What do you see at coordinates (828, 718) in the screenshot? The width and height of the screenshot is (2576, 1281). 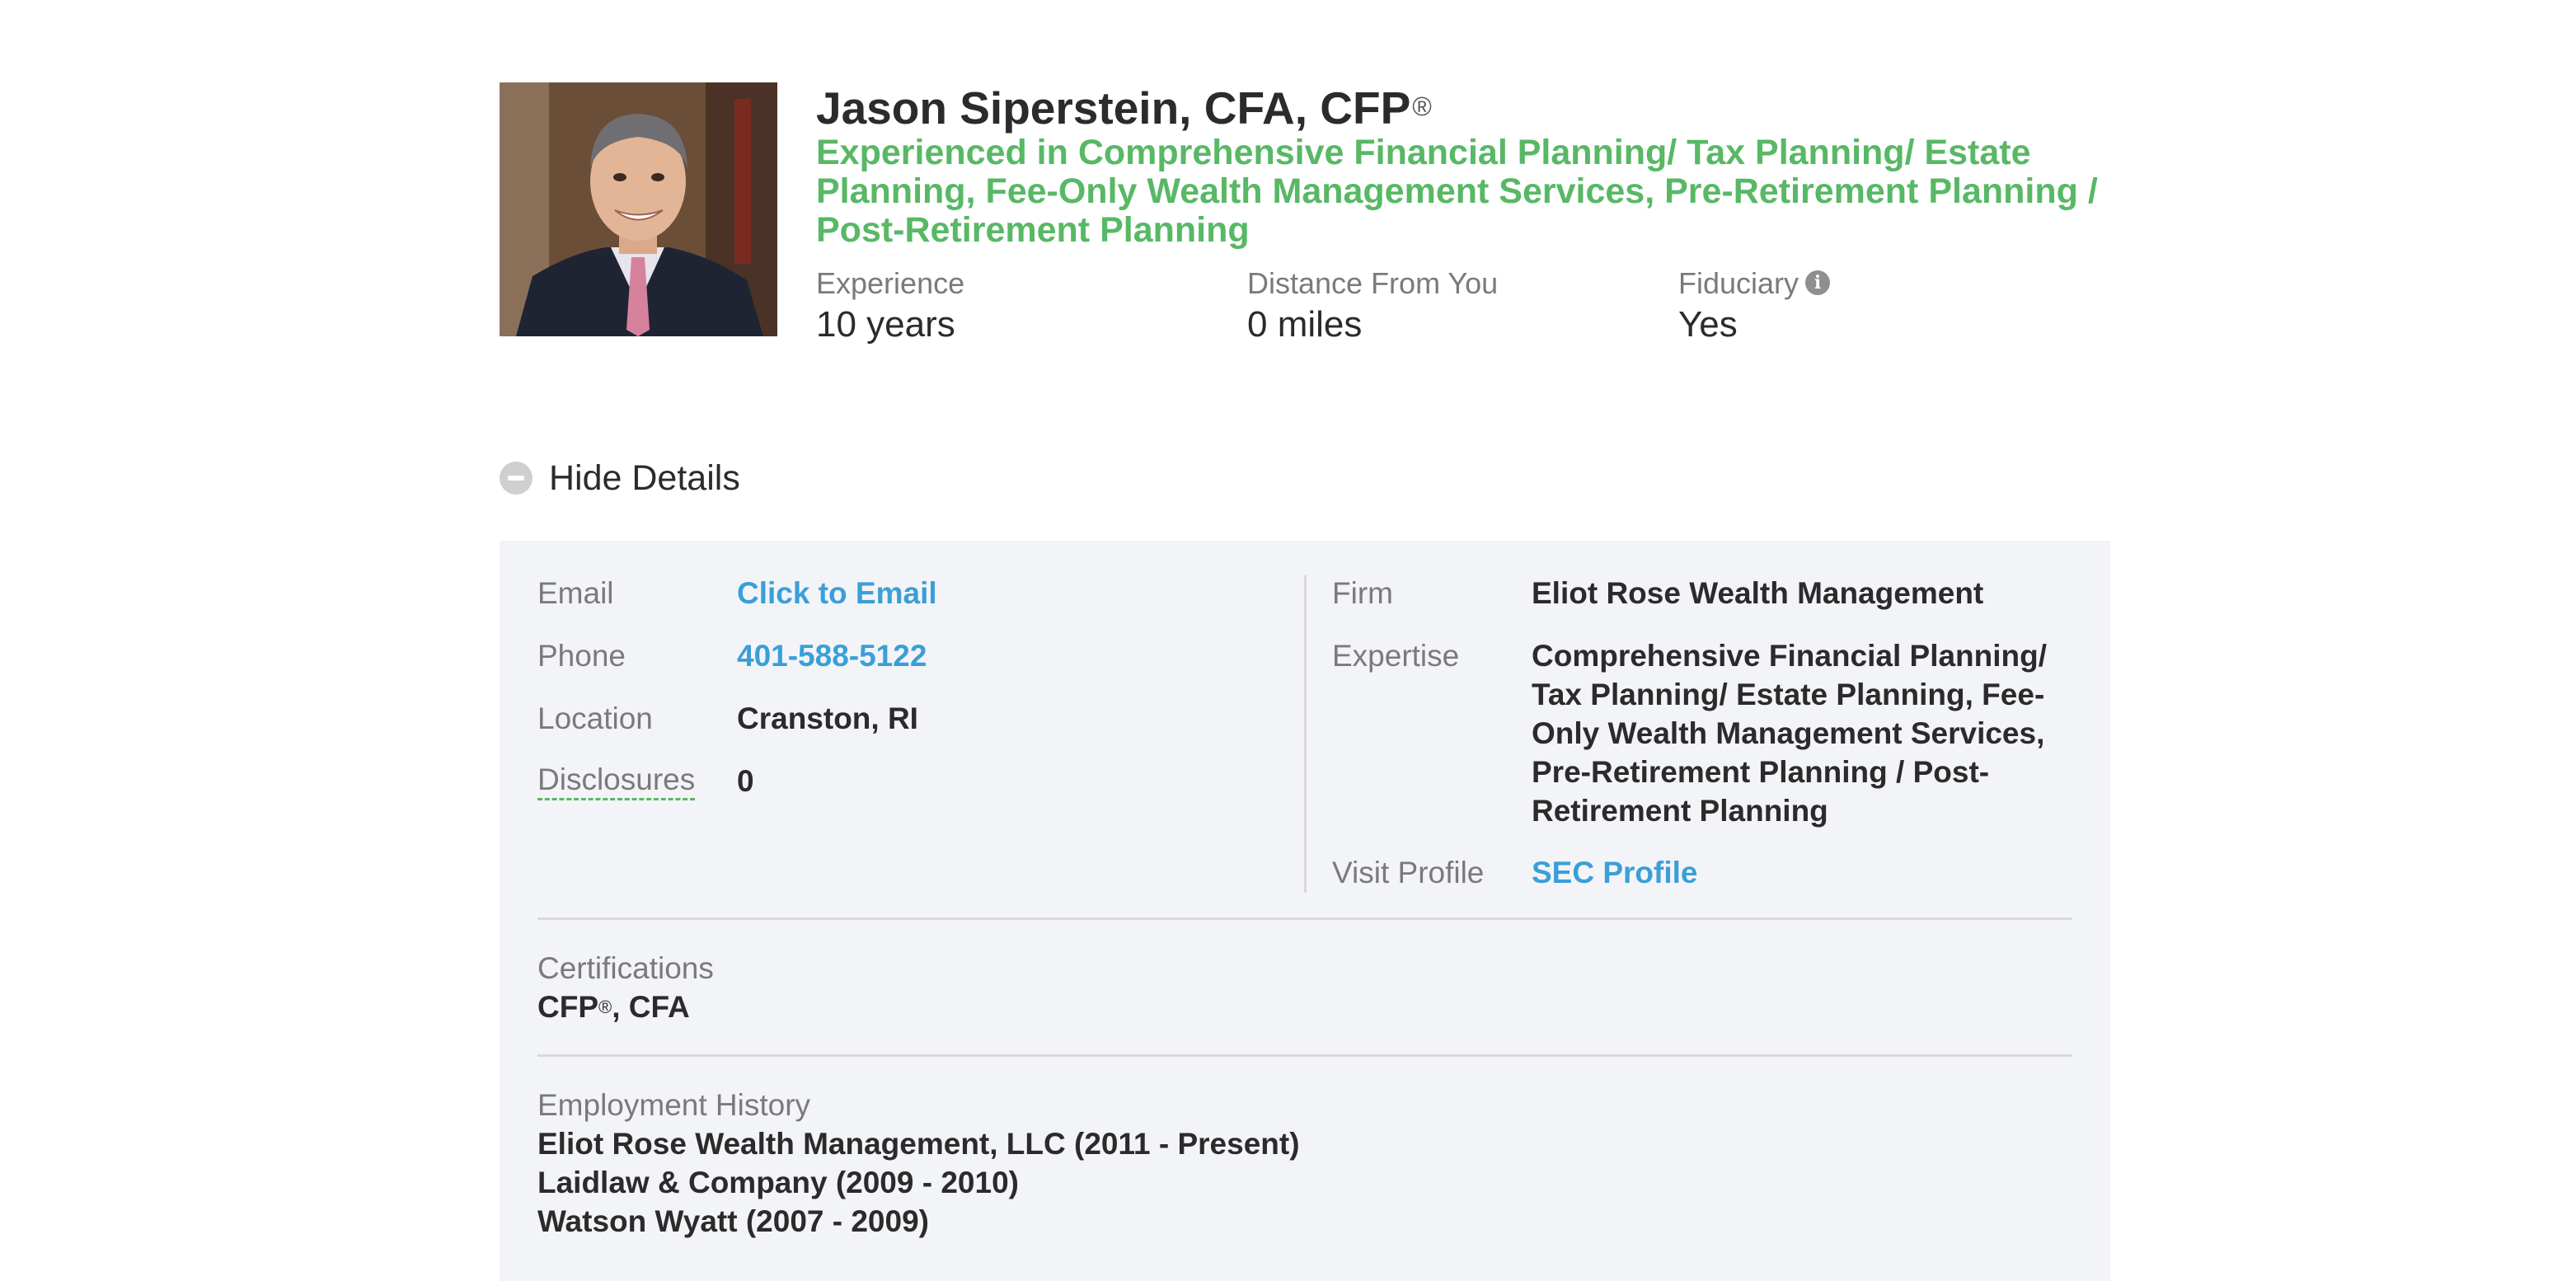 I see `location-value: Cranston, RI` at bounding box center [828, 718].